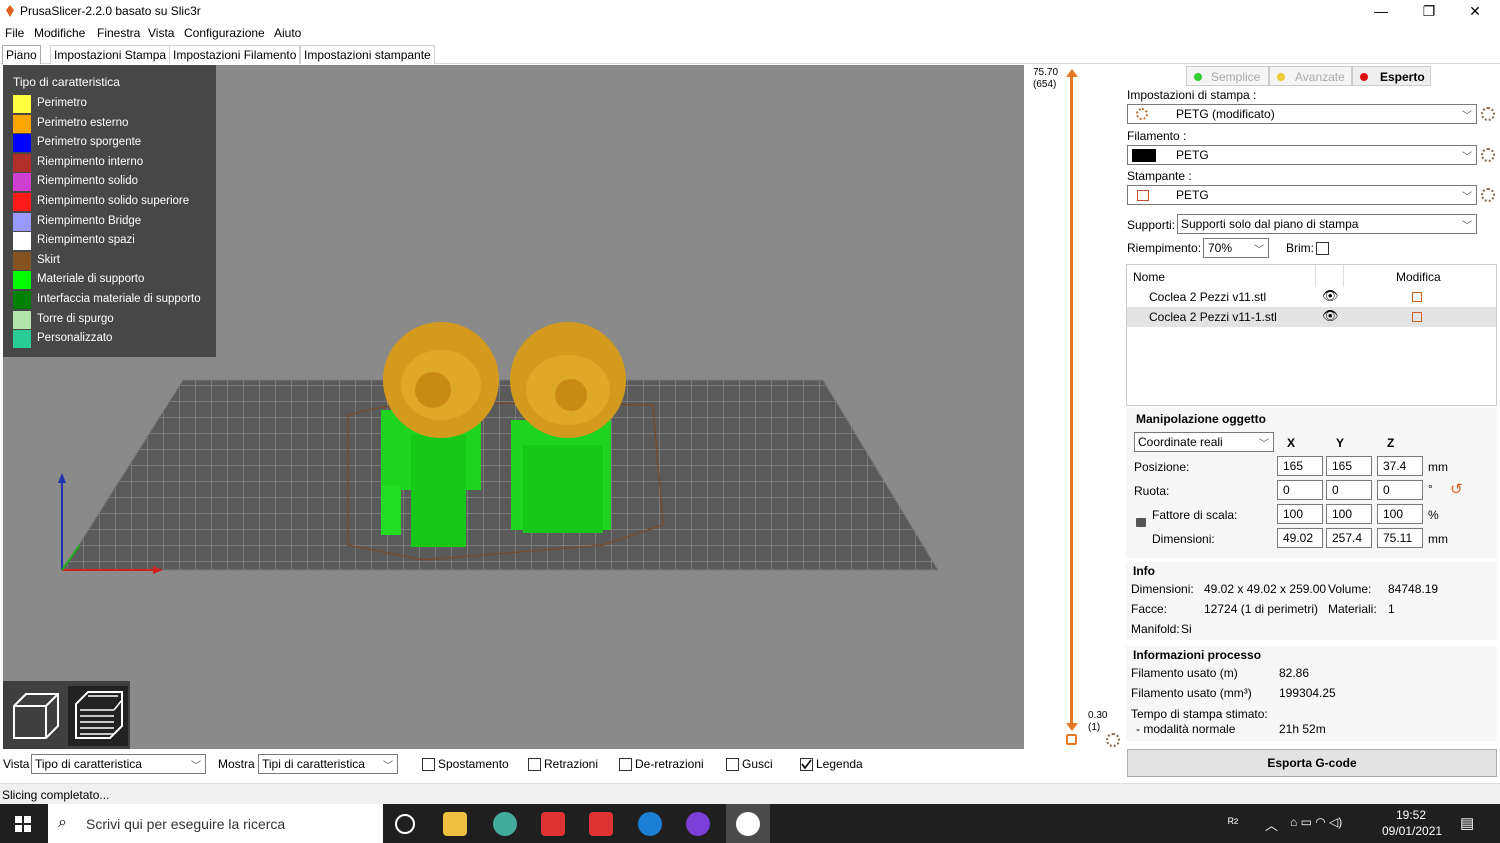 This screenshot has width=1500, height=843. What do you see at coordinates (1488, 195) in the screenshot?
I see `printer-gear-icon` at bounding box center [1488, 195].